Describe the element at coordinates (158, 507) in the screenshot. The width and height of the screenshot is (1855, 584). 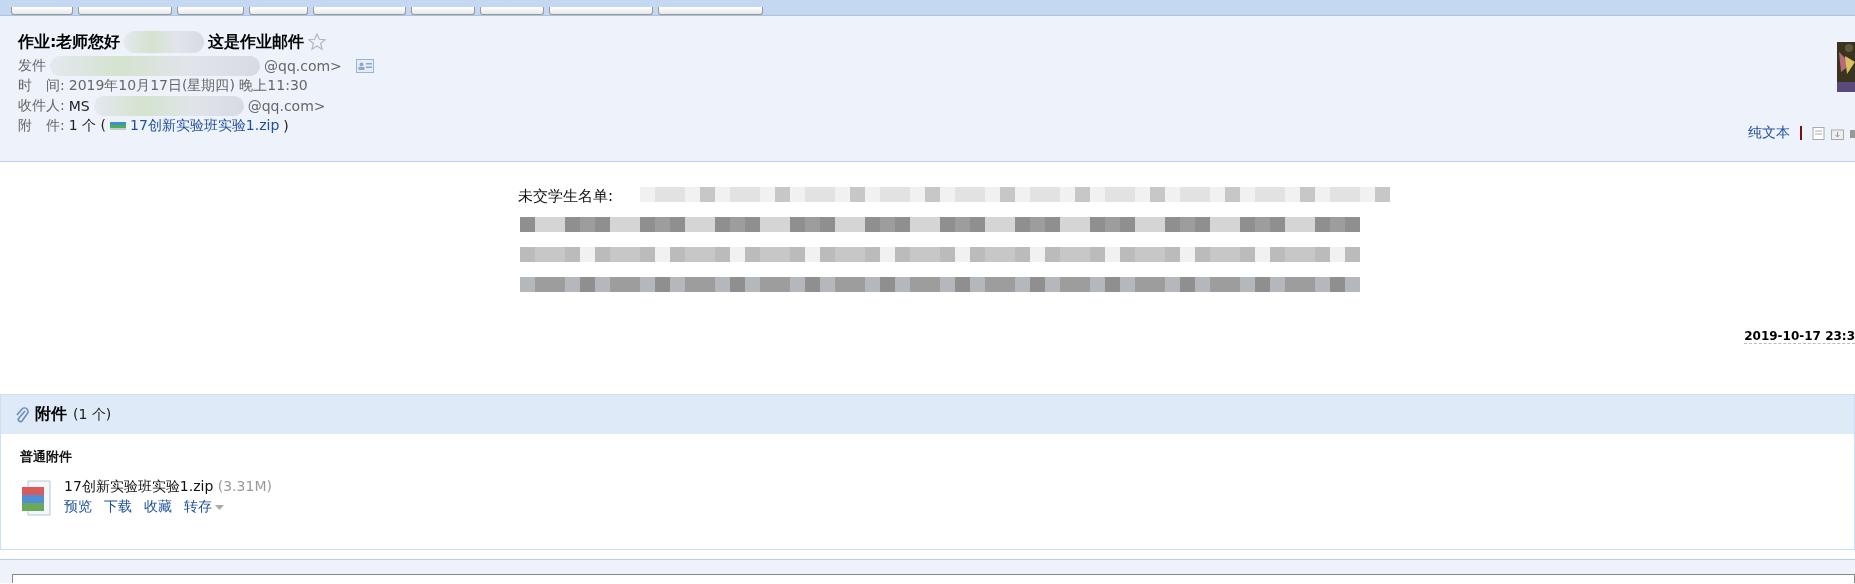
I see `file-action-link: 收藏` at that location.